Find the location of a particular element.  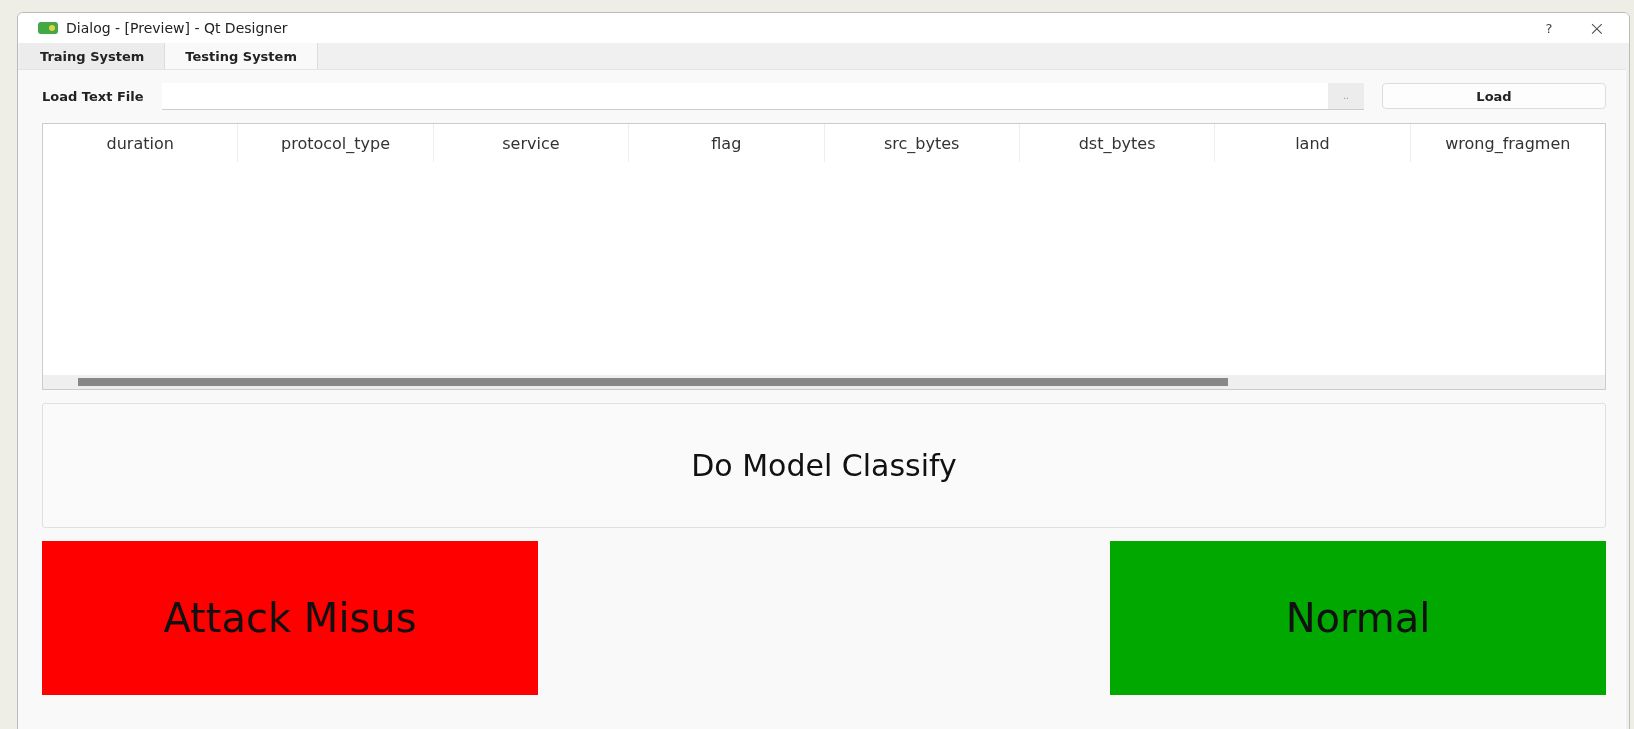

column-header: src_bytes is located at coordinates (922, 143).